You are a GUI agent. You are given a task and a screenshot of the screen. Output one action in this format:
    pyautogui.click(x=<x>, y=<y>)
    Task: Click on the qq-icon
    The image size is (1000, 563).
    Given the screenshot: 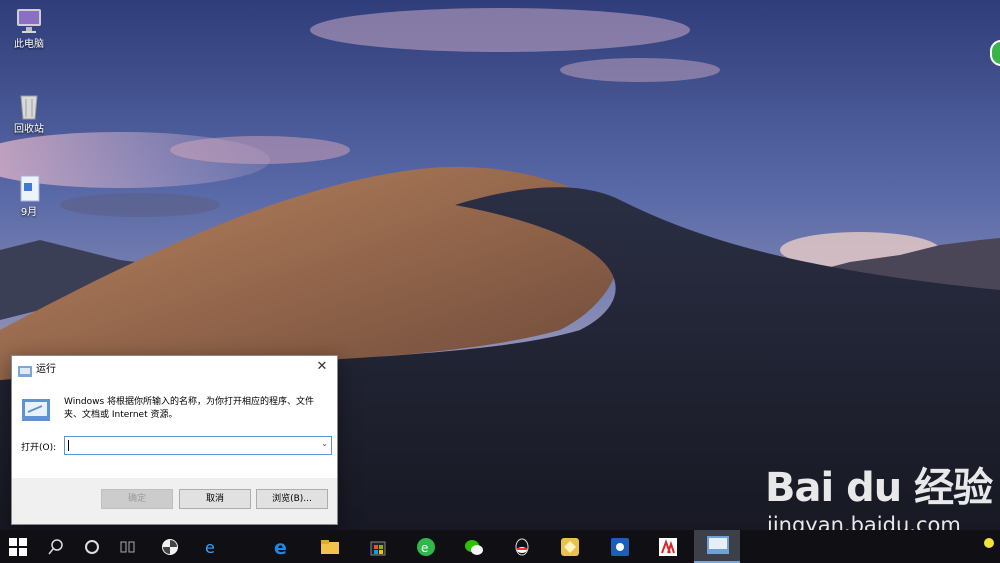 What is the action you would take?
    pyautogui.click(x=522, y=547)
    